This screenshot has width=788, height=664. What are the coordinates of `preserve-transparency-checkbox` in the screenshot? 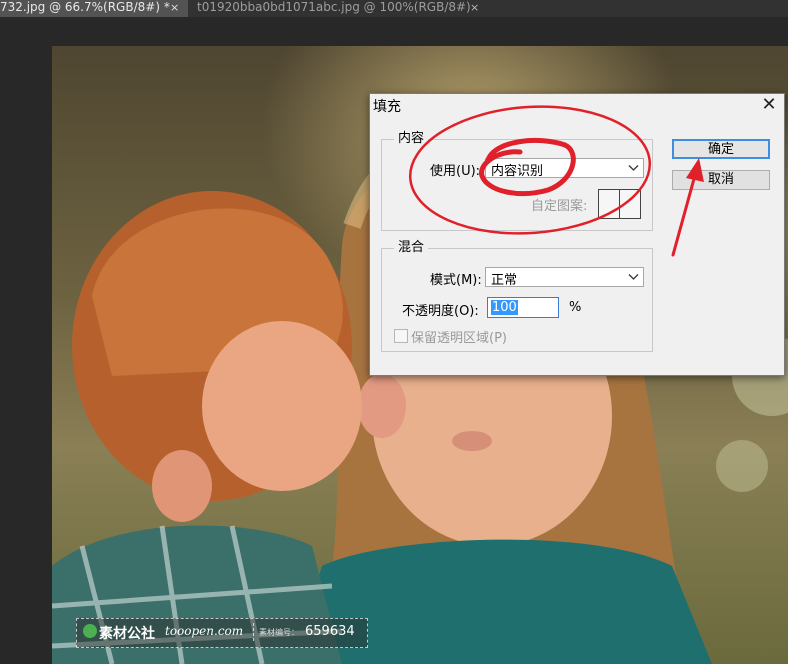 It's located at (401, 336).